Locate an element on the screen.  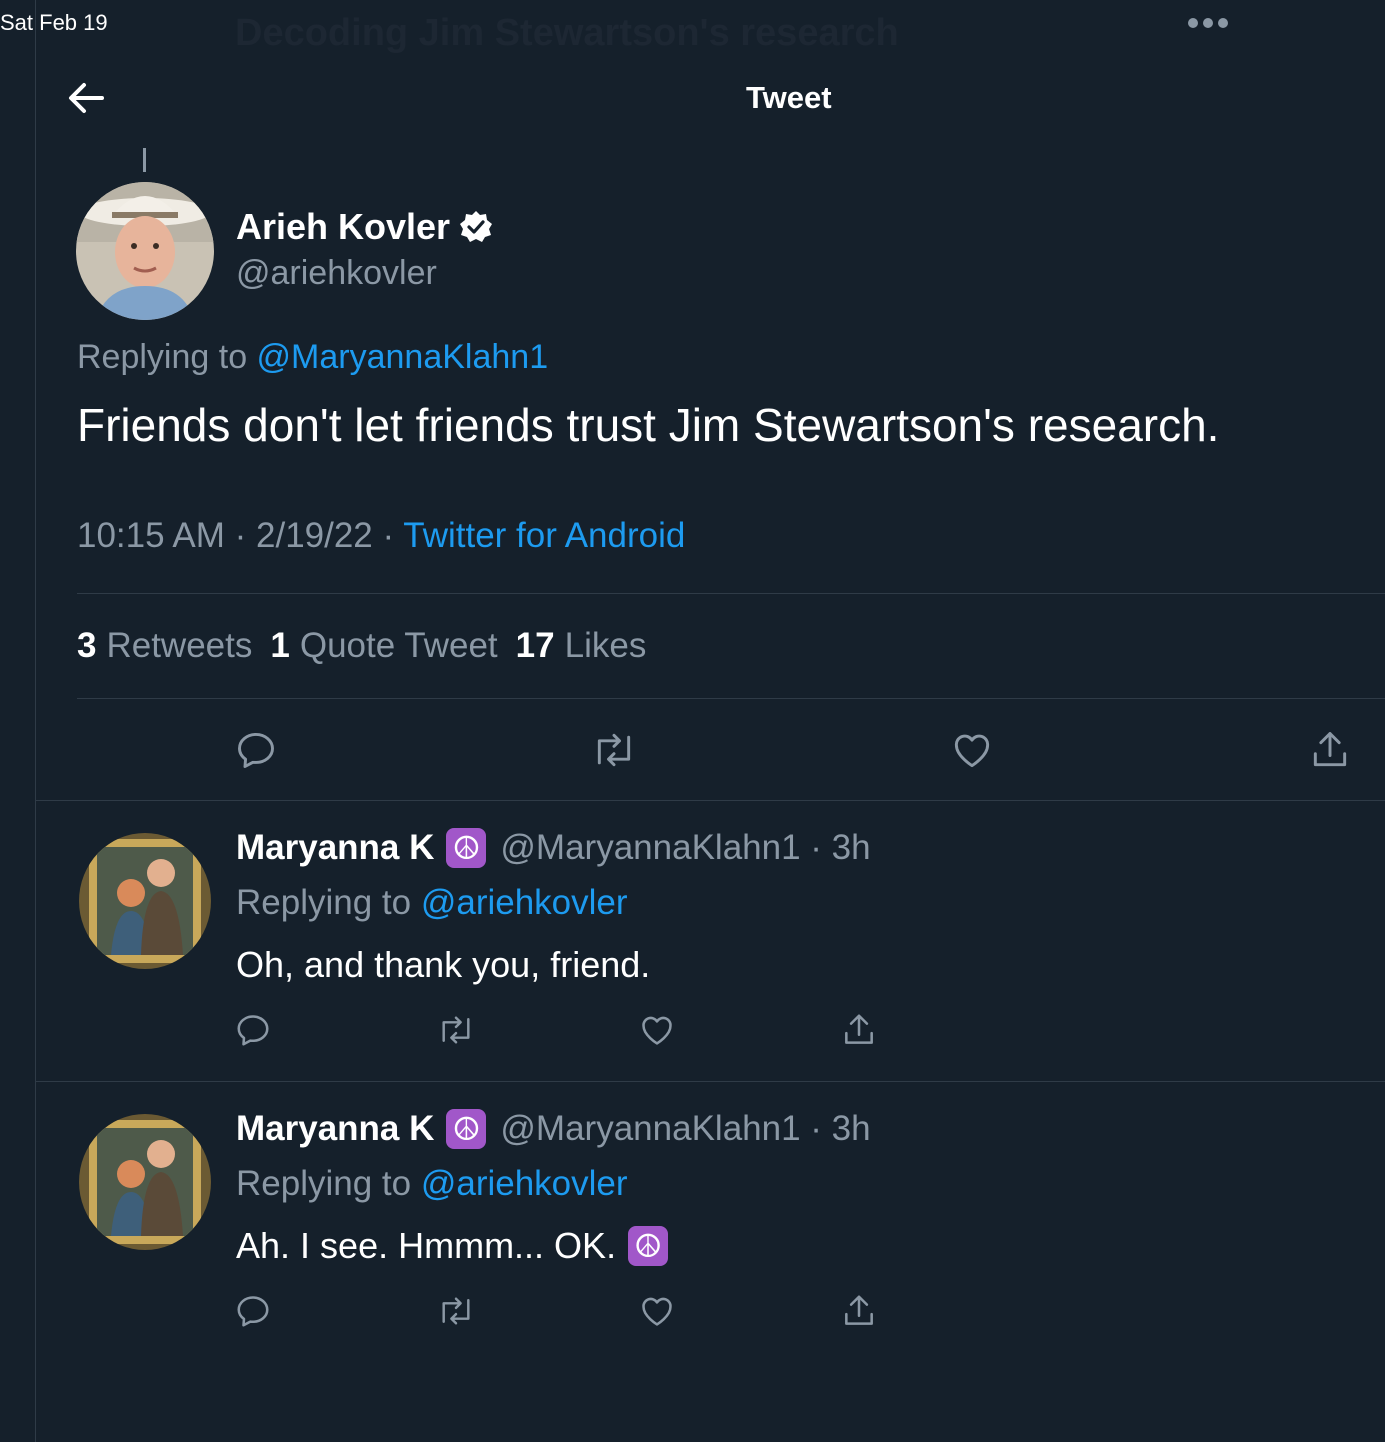
retweets-stat: 3 Retweets is located at coordinates (164, 646).